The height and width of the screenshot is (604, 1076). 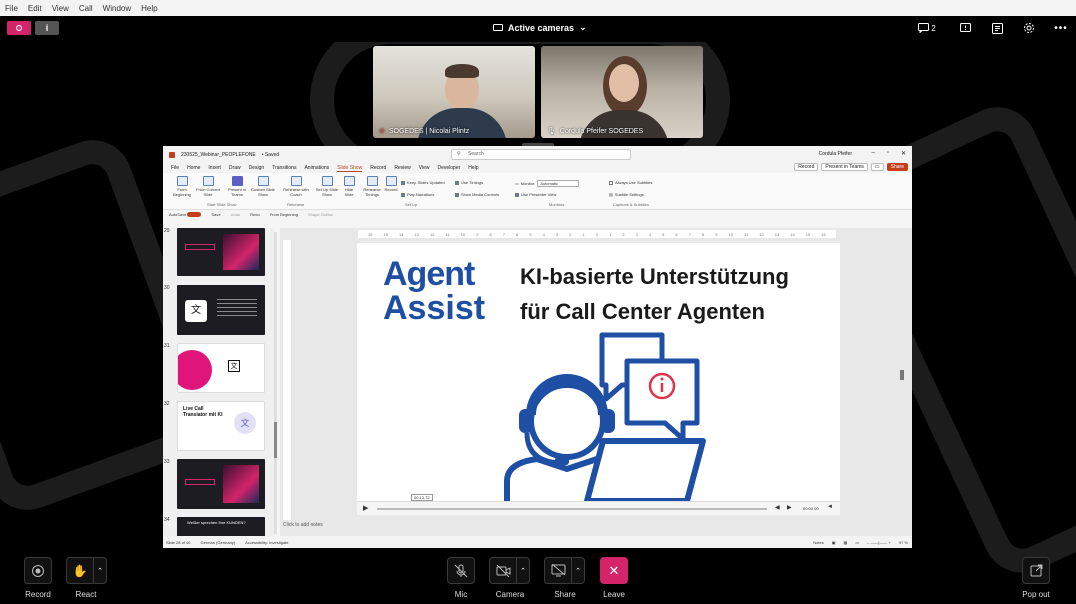 I want to click on from-current-slide-button: From Current Slide, so click(x=208, y=186).